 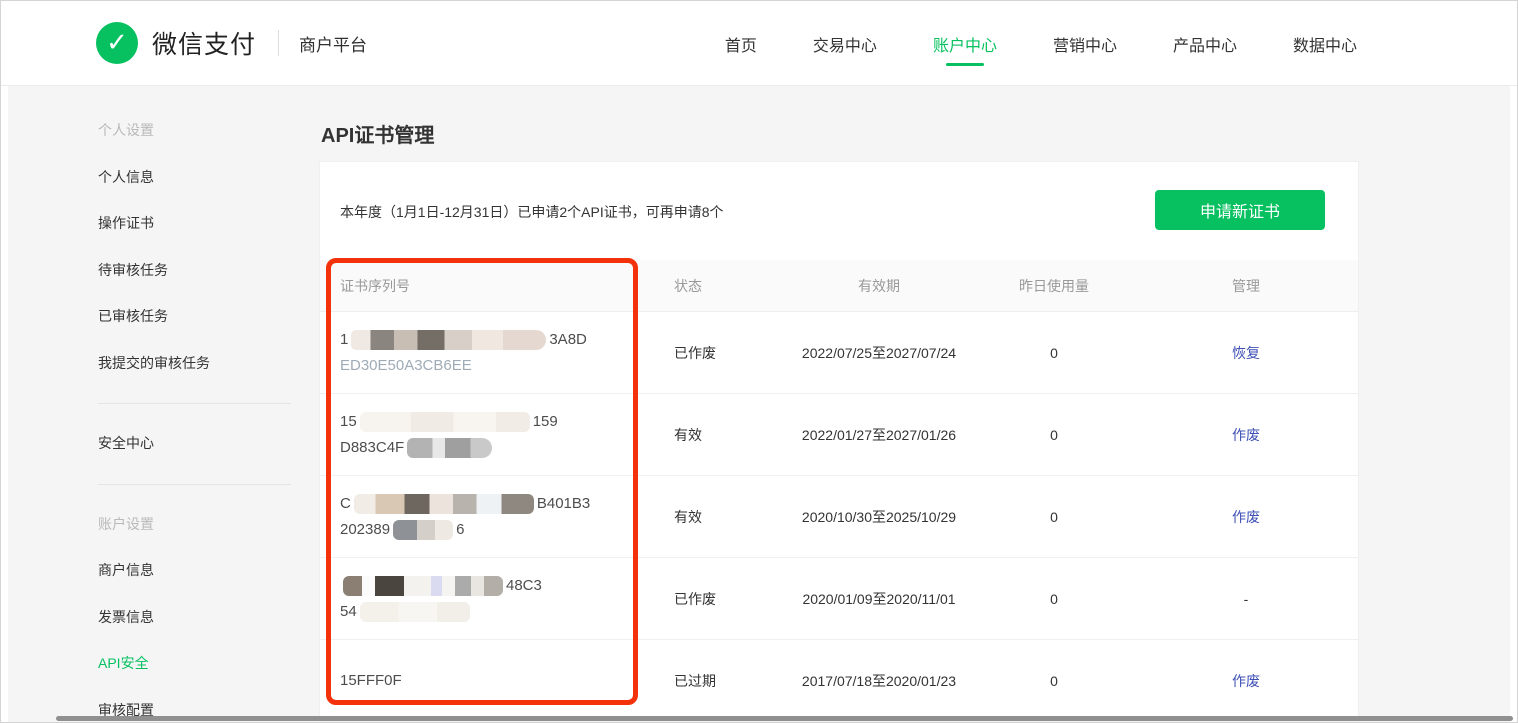 What do you see at coordinates (195, 570) in the screenshot?
I see `sidebar-item-merchant-info: 商户信息` at bounding box center [195, 570].